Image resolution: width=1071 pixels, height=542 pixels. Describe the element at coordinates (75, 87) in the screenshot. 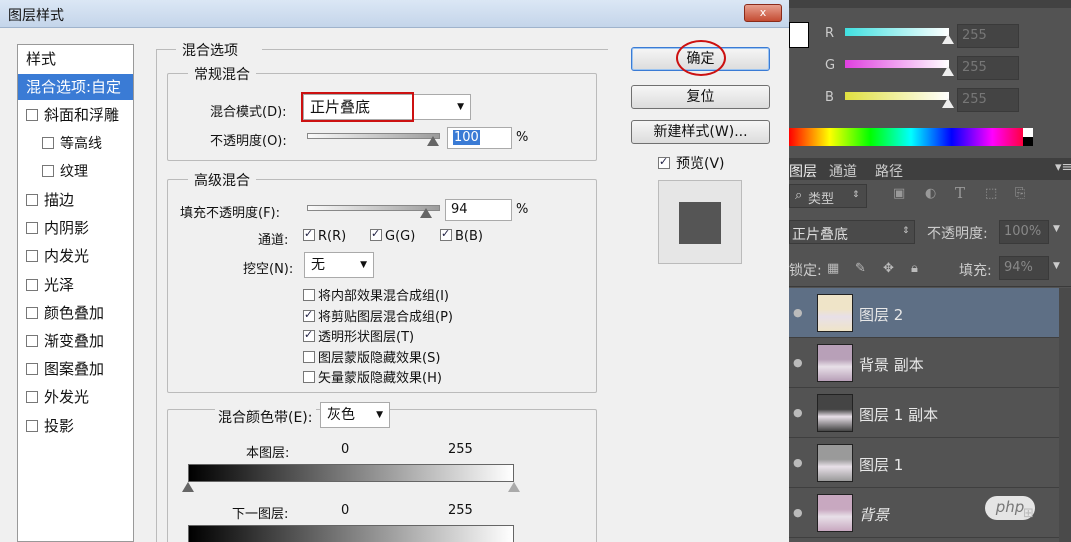

I see `style-item: 混合选项:自定` at that location.